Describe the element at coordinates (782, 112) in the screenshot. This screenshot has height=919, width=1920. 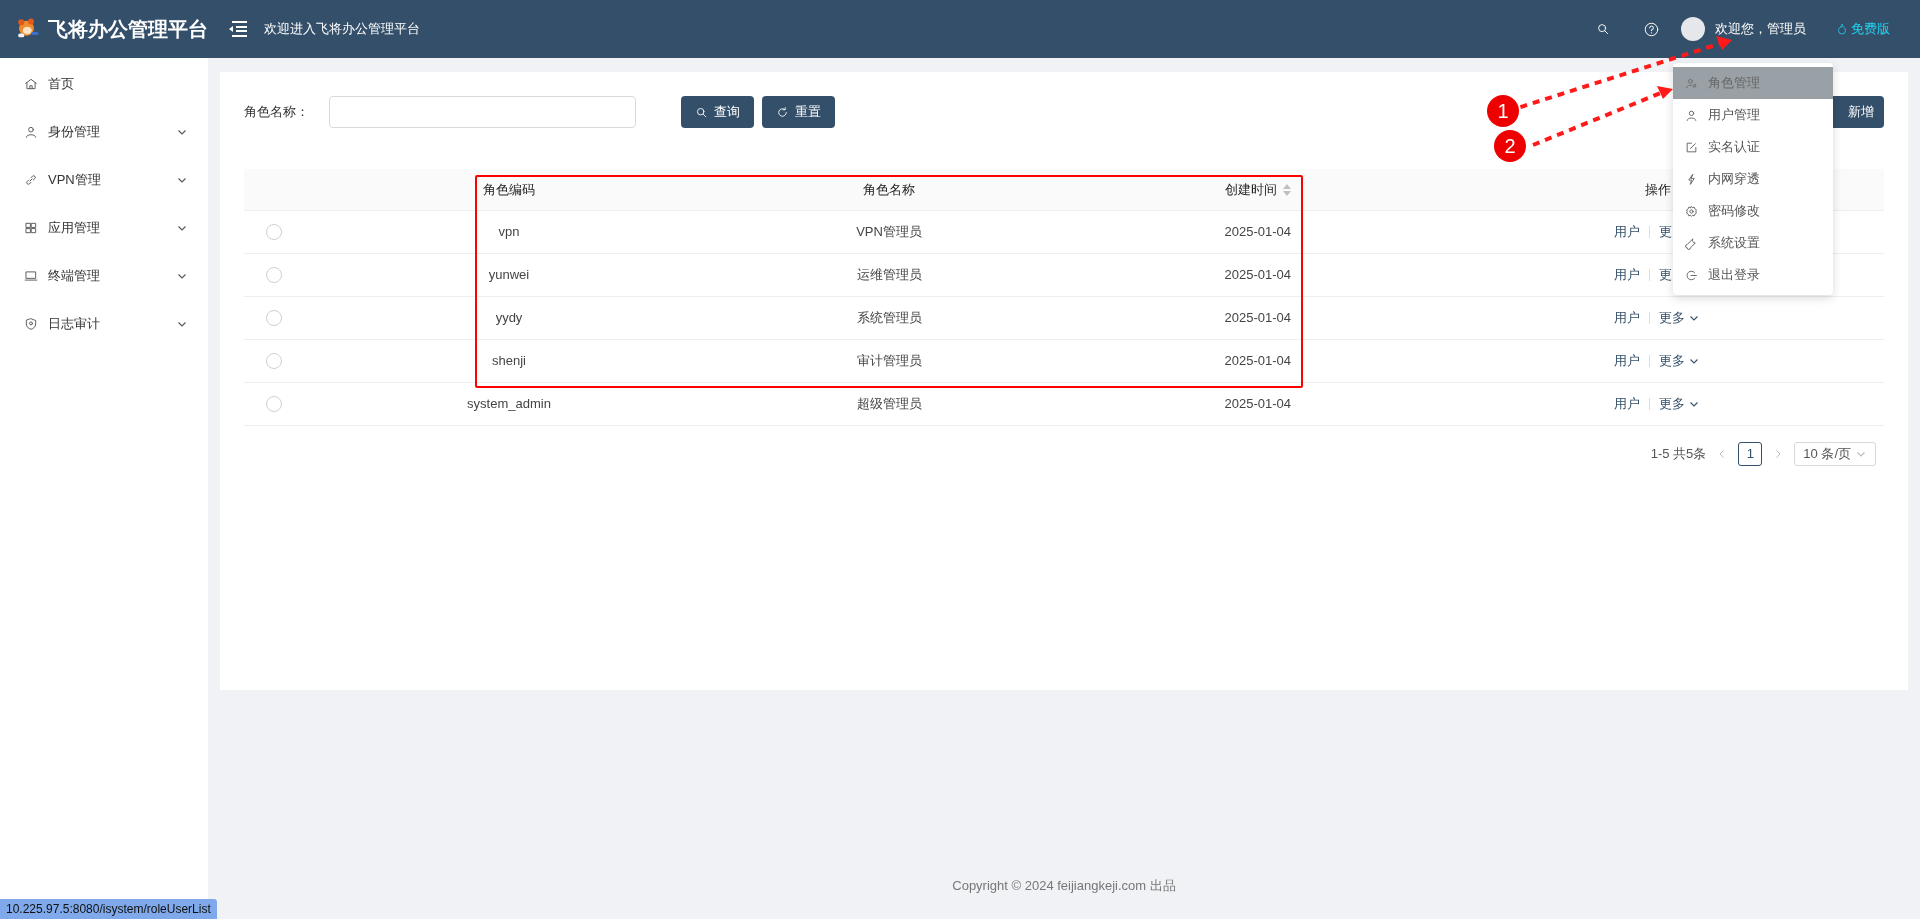
I see `refresh-icon` at that location.